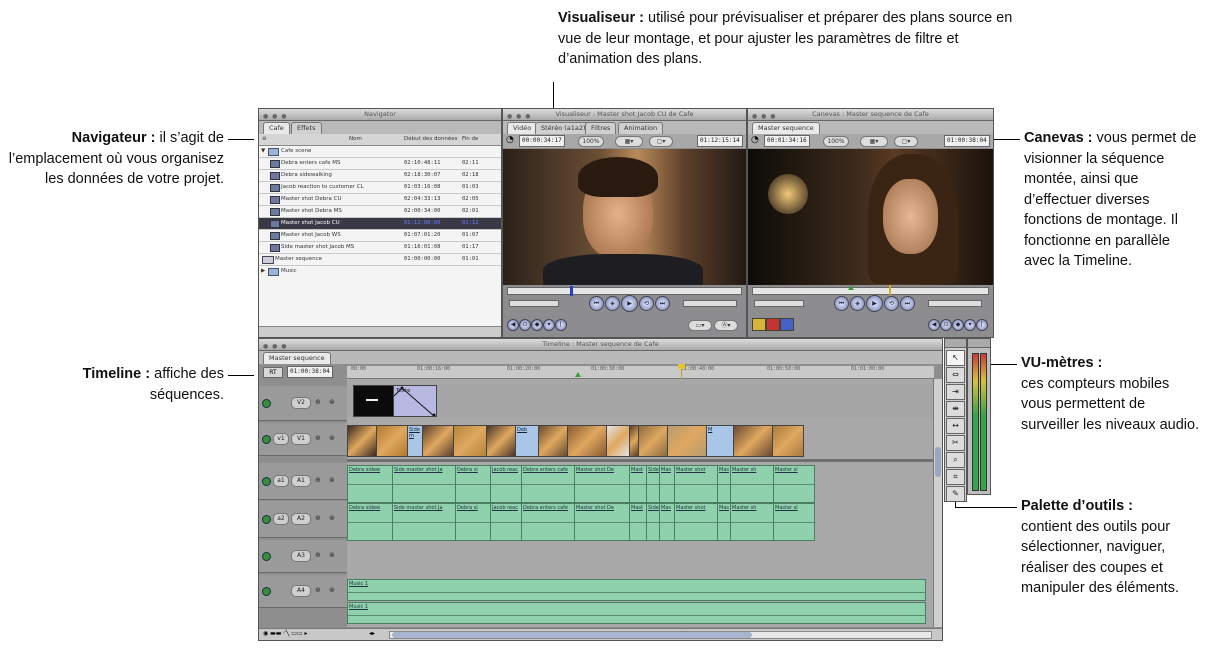  What do you see at coordinates (938, 462) in the screenshot?
I see `vertical-scroll-thumb` at bounding box center [938, 462].